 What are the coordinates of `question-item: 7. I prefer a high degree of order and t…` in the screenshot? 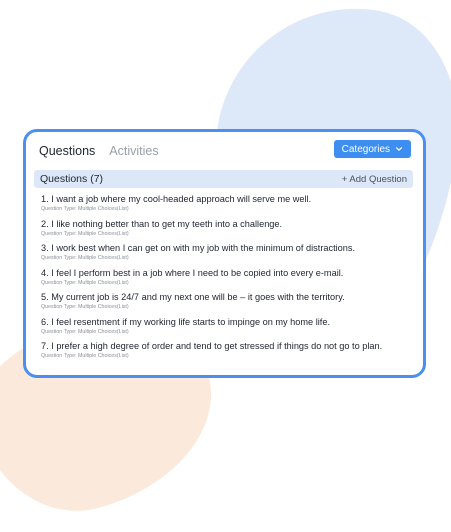 It's located at (228, 352).